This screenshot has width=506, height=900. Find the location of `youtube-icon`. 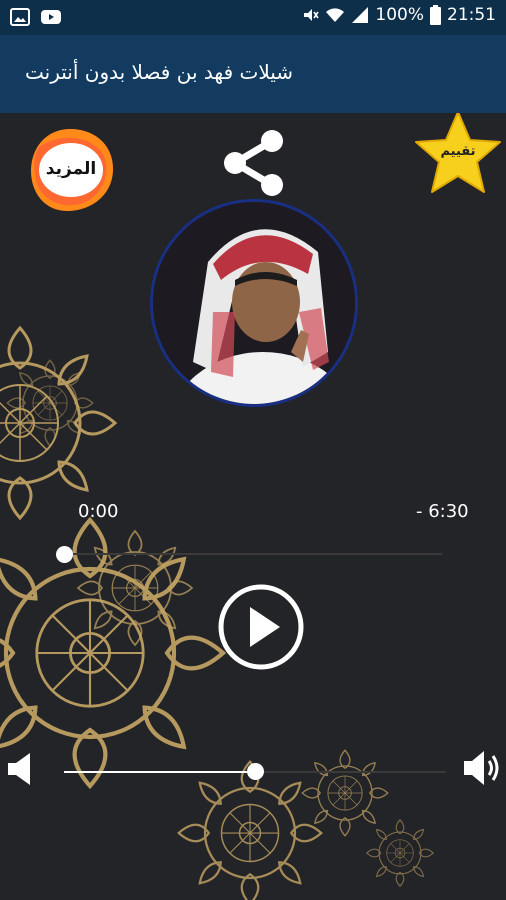

youtube-icon is located at coordinates (51, 17).